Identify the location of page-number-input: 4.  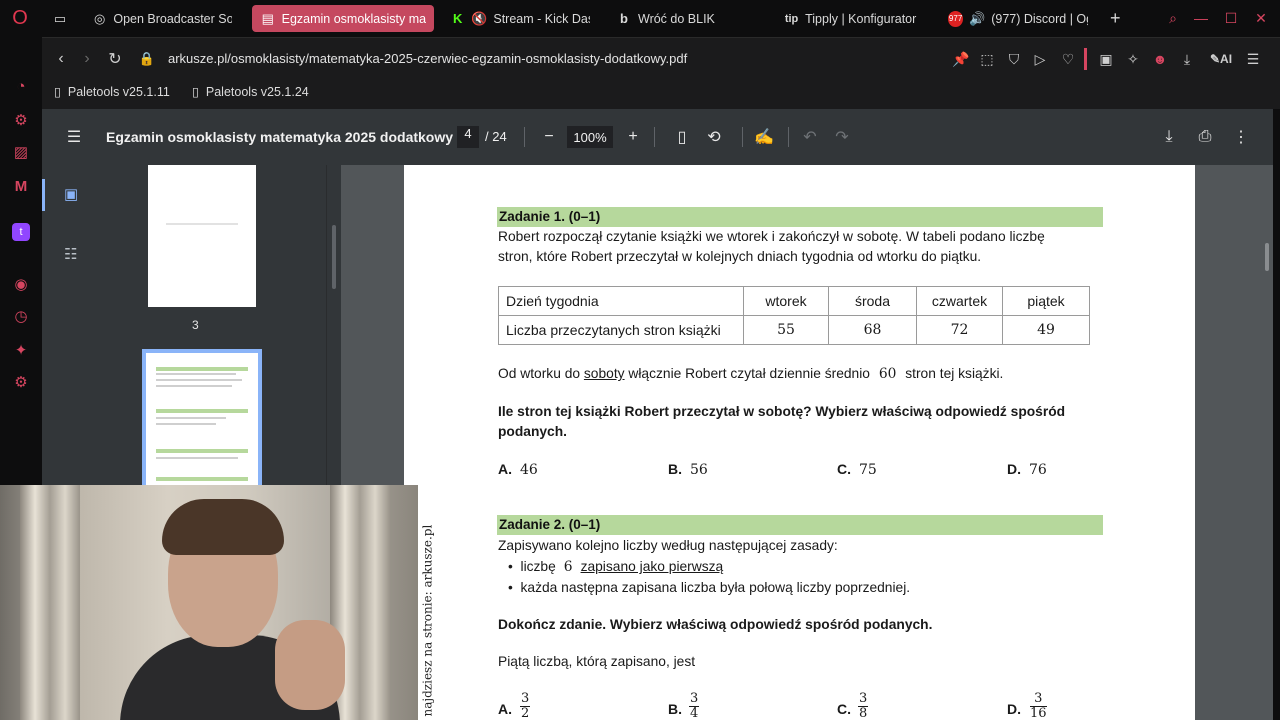
(468, 137).